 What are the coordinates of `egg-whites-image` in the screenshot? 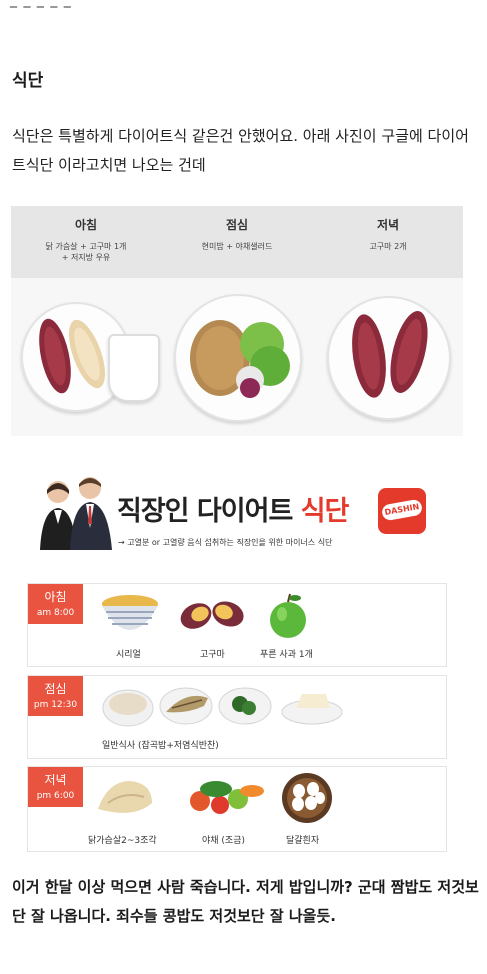 It's located at (307, 798).